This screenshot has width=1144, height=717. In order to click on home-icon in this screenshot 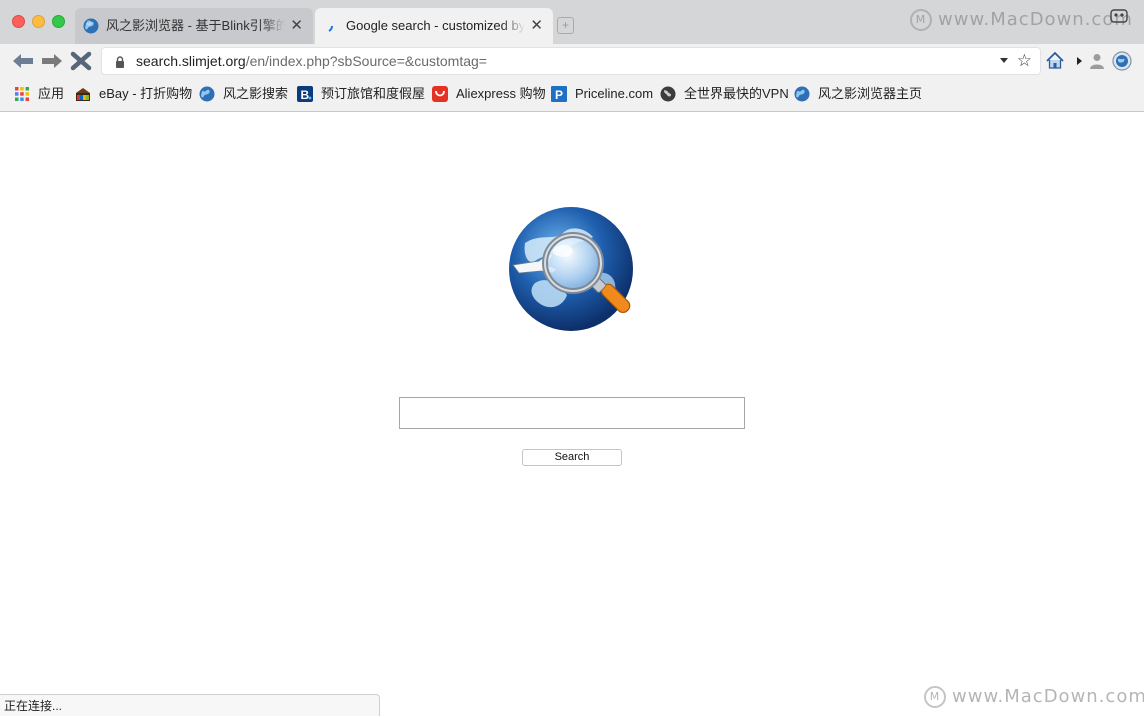, I will do `click(1055, 60)`.